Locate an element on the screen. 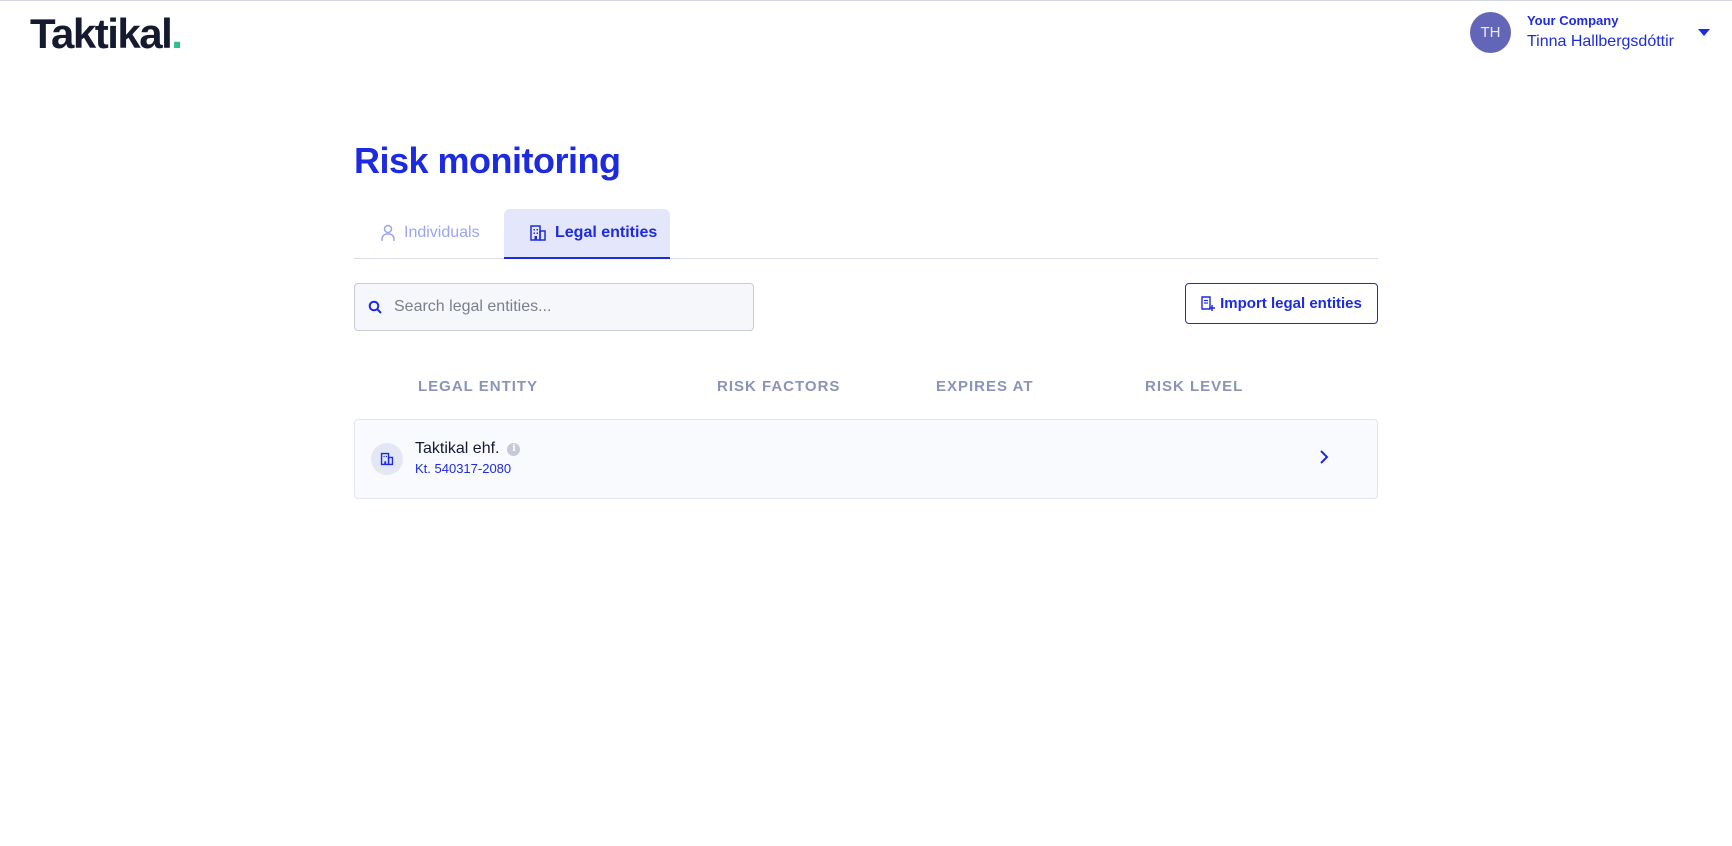 The height and width of the screenshot is (846, 1732). search-input is located at coordinates (559, 307).